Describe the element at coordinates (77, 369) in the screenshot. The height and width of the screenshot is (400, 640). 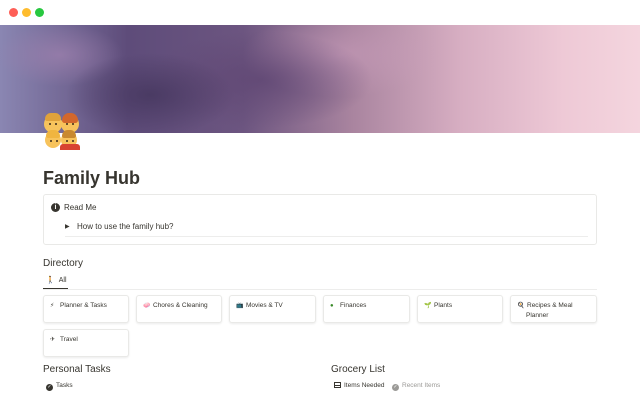
I see `personal-tasks-heading: Personal Tasks` at that location.